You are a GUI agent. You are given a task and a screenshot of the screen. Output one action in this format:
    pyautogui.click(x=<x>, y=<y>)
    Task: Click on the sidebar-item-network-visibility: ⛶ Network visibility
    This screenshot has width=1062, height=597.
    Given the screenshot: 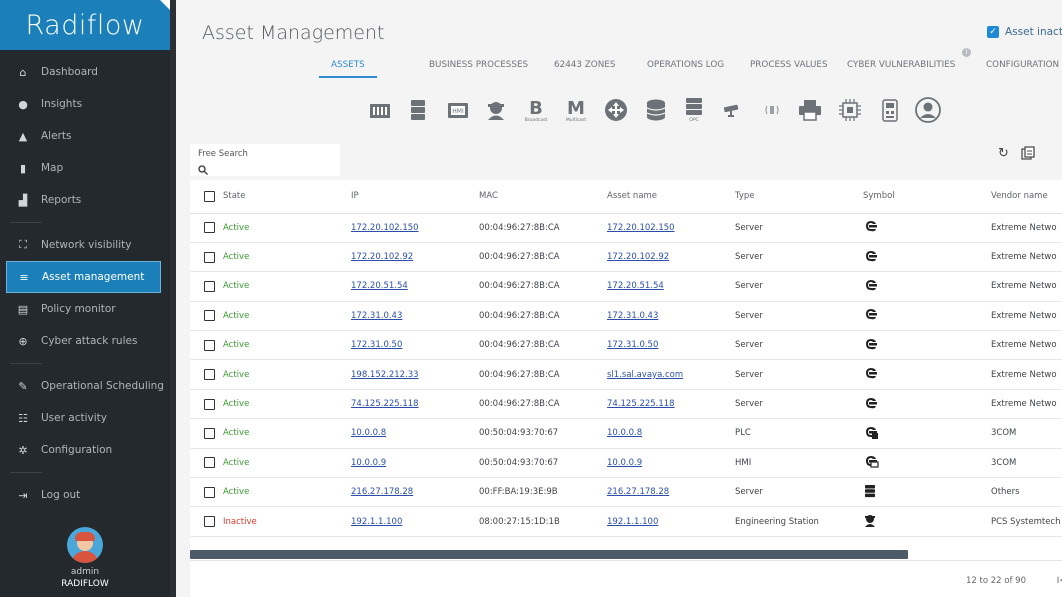 What is the action you would take?
    pyautogui.click(x=85, y=245)
    